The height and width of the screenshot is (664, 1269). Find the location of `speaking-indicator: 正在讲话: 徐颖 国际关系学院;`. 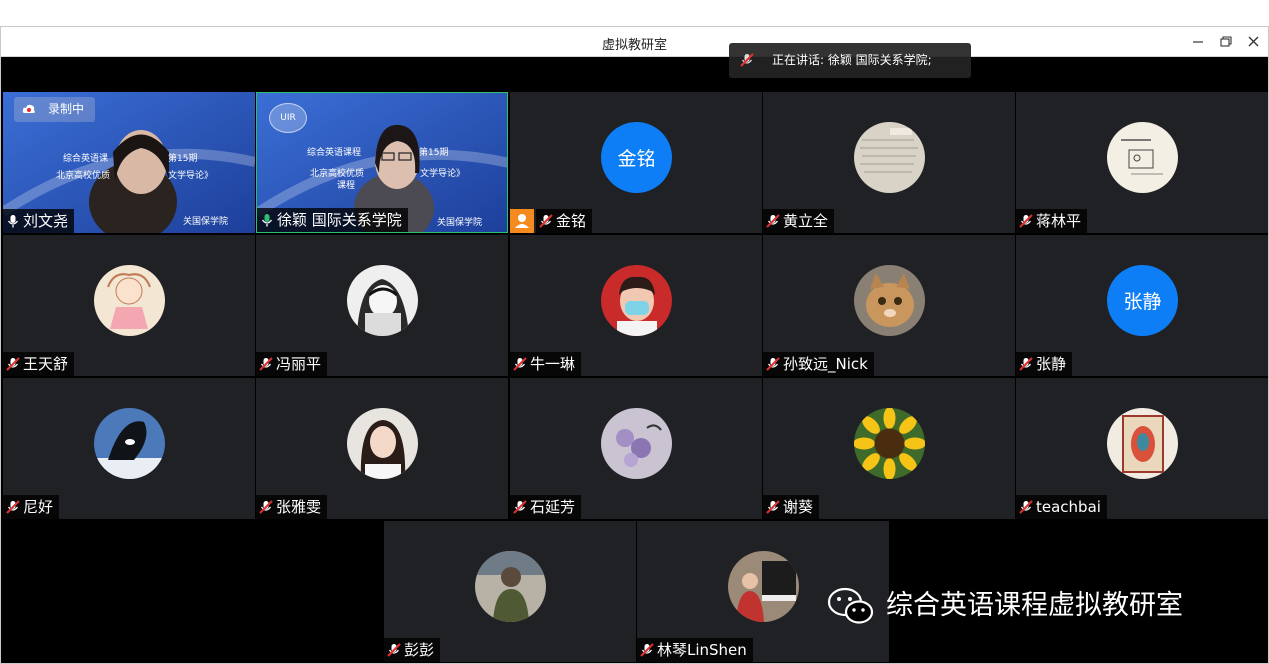

speaking-indicator: 正在讲话: 徐颖 国际关系学院; is located at coordinates (850, 60).